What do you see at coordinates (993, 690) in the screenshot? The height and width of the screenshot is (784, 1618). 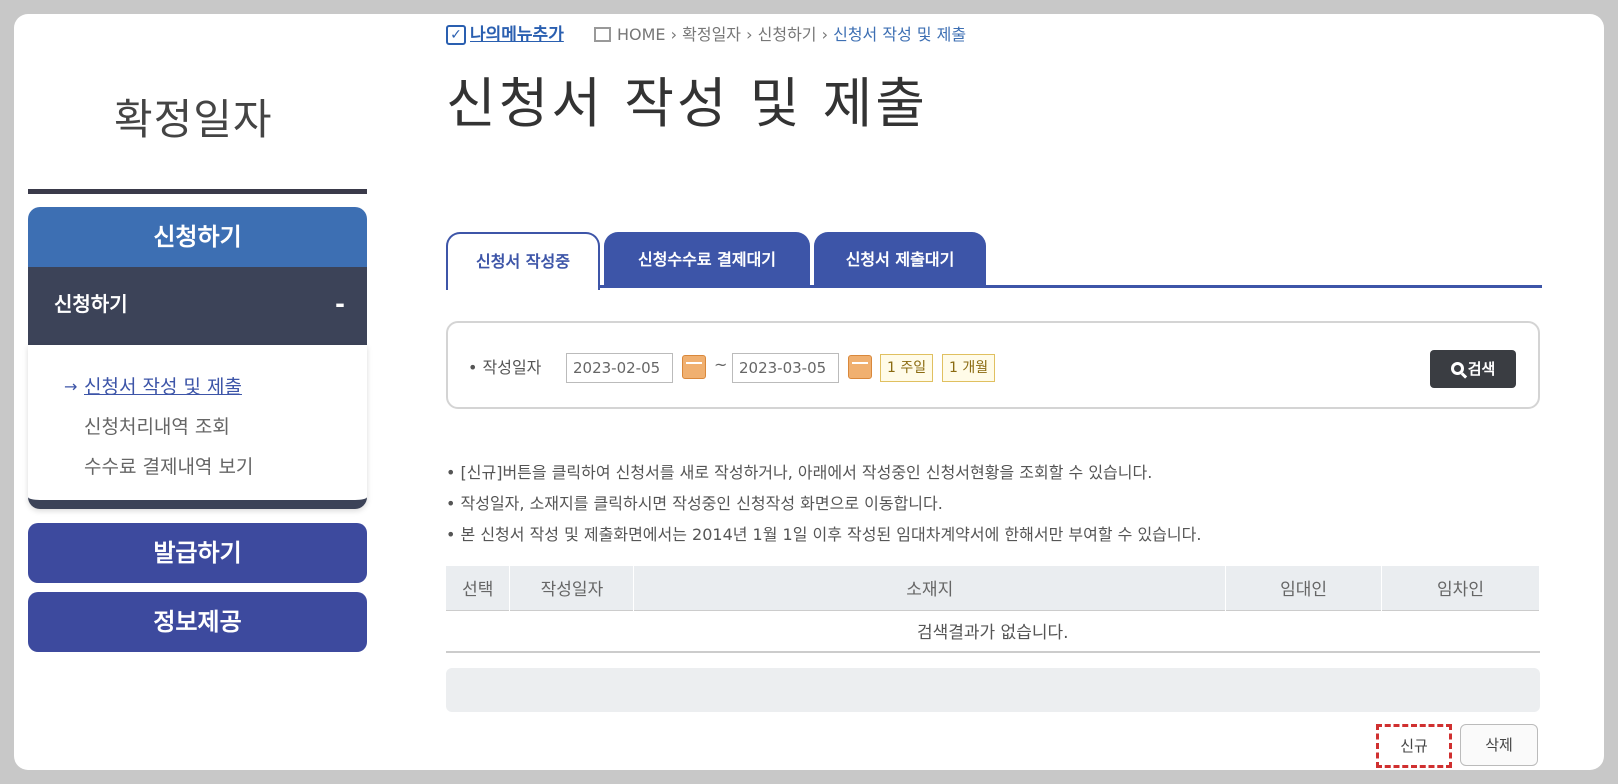 I see `pagination-area` at bounding box center [993, 690].